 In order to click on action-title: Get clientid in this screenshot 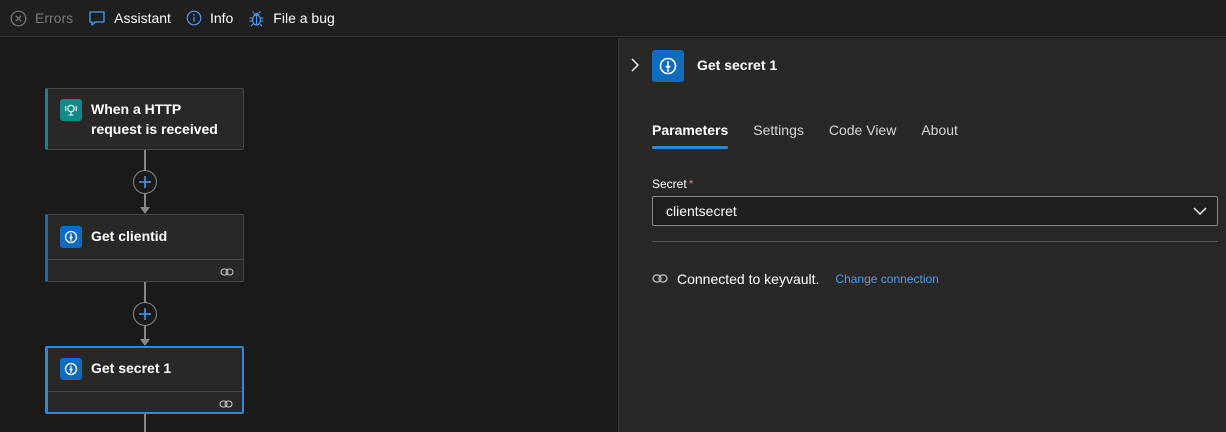, I will do `click(129, 236)`.